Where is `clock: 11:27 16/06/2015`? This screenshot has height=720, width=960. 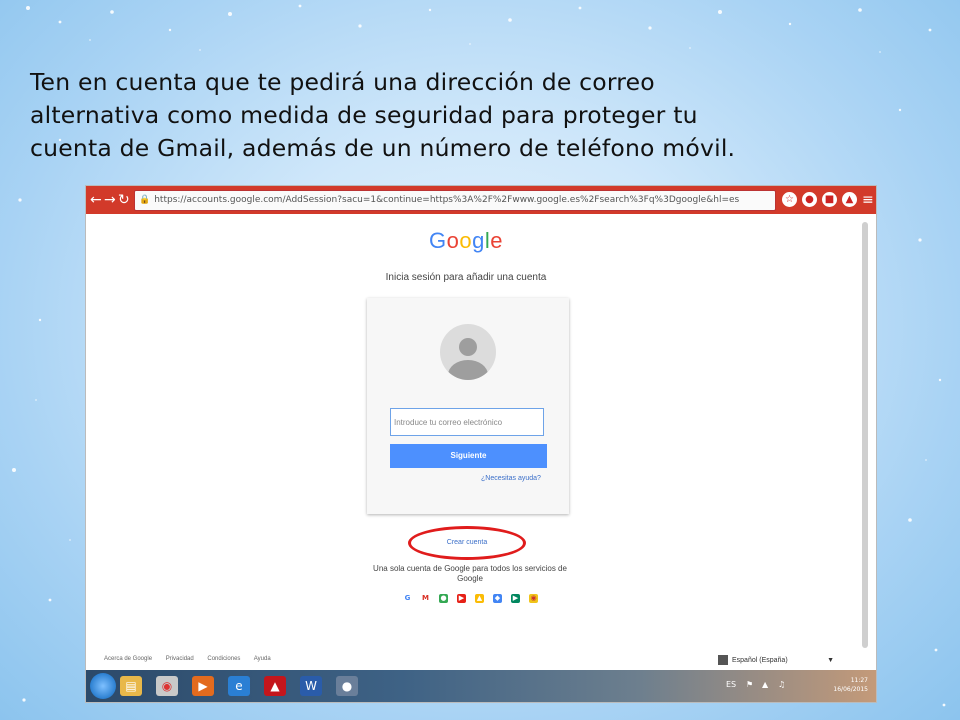
clock: 11:27 16/06/2015 is located at coordinates (850, 685).